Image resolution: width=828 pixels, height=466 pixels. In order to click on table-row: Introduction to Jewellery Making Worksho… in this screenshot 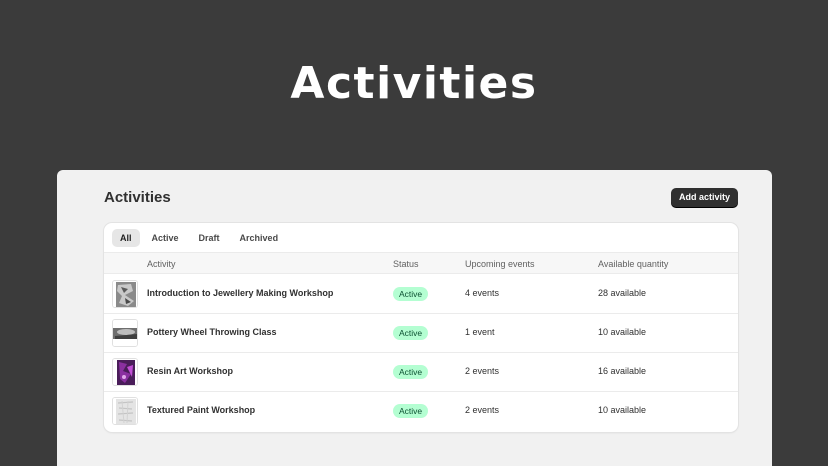, I will do `click(421, 294)`.